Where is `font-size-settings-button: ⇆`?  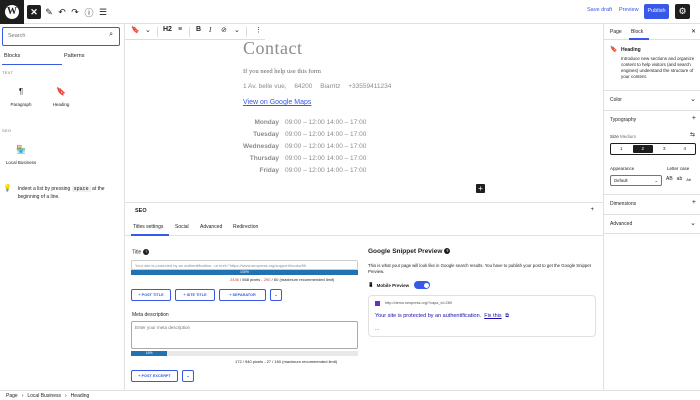
font-size-settings-button: ⇆ is located at coordinates (692, 134).